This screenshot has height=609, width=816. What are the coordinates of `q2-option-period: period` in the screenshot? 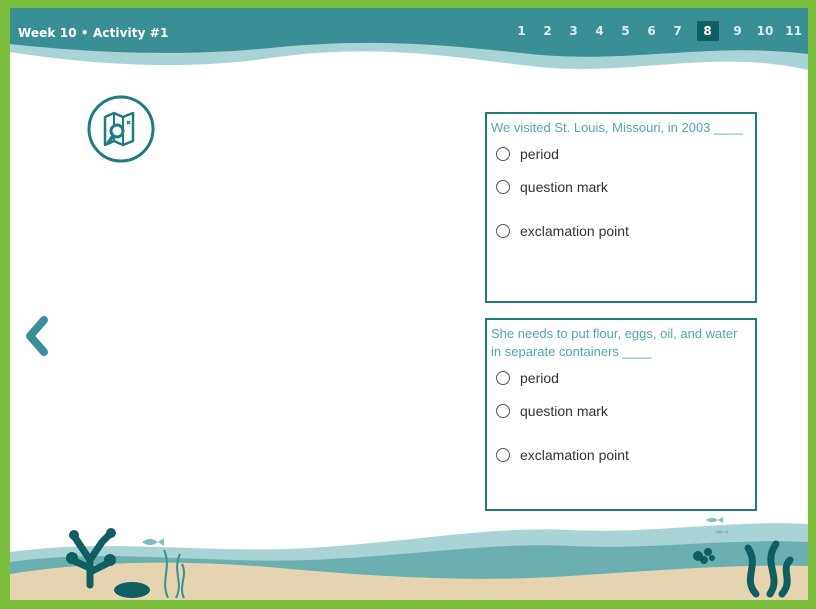 It's located at (621, 378).